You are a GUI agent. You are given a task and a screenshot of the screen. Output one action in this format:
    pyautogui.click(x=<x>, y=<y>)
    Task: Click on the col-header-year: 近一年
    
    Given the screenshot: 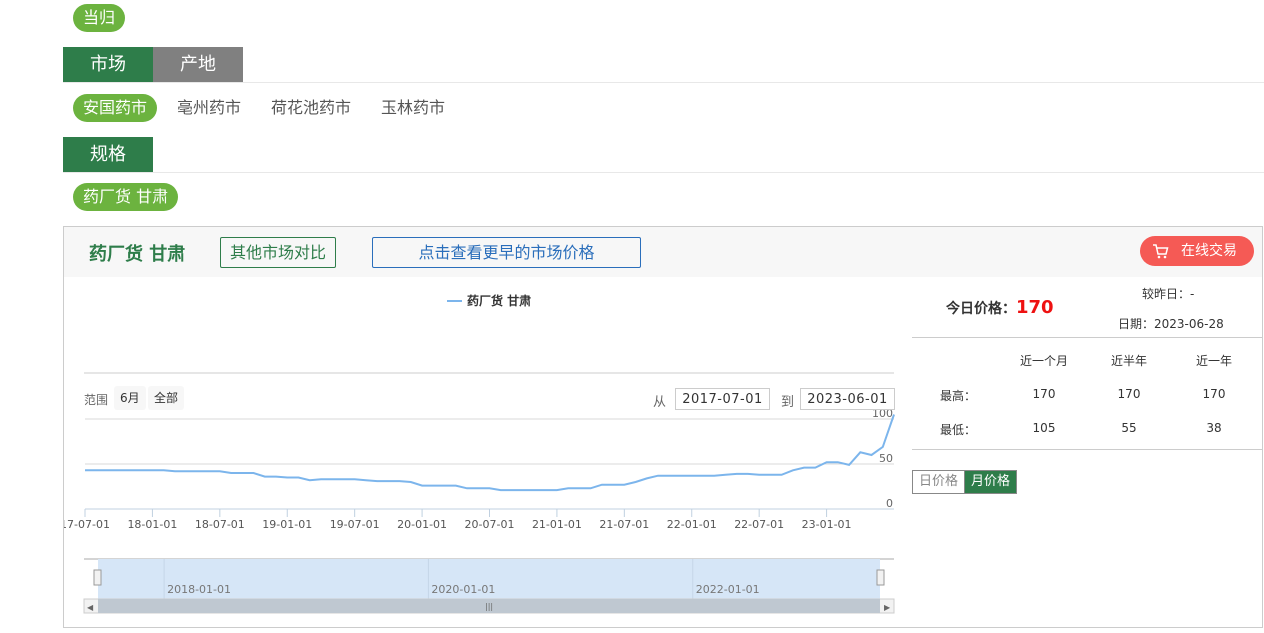 What is the action you would take?
    pyautogui.click(x=1213, y=361)
    